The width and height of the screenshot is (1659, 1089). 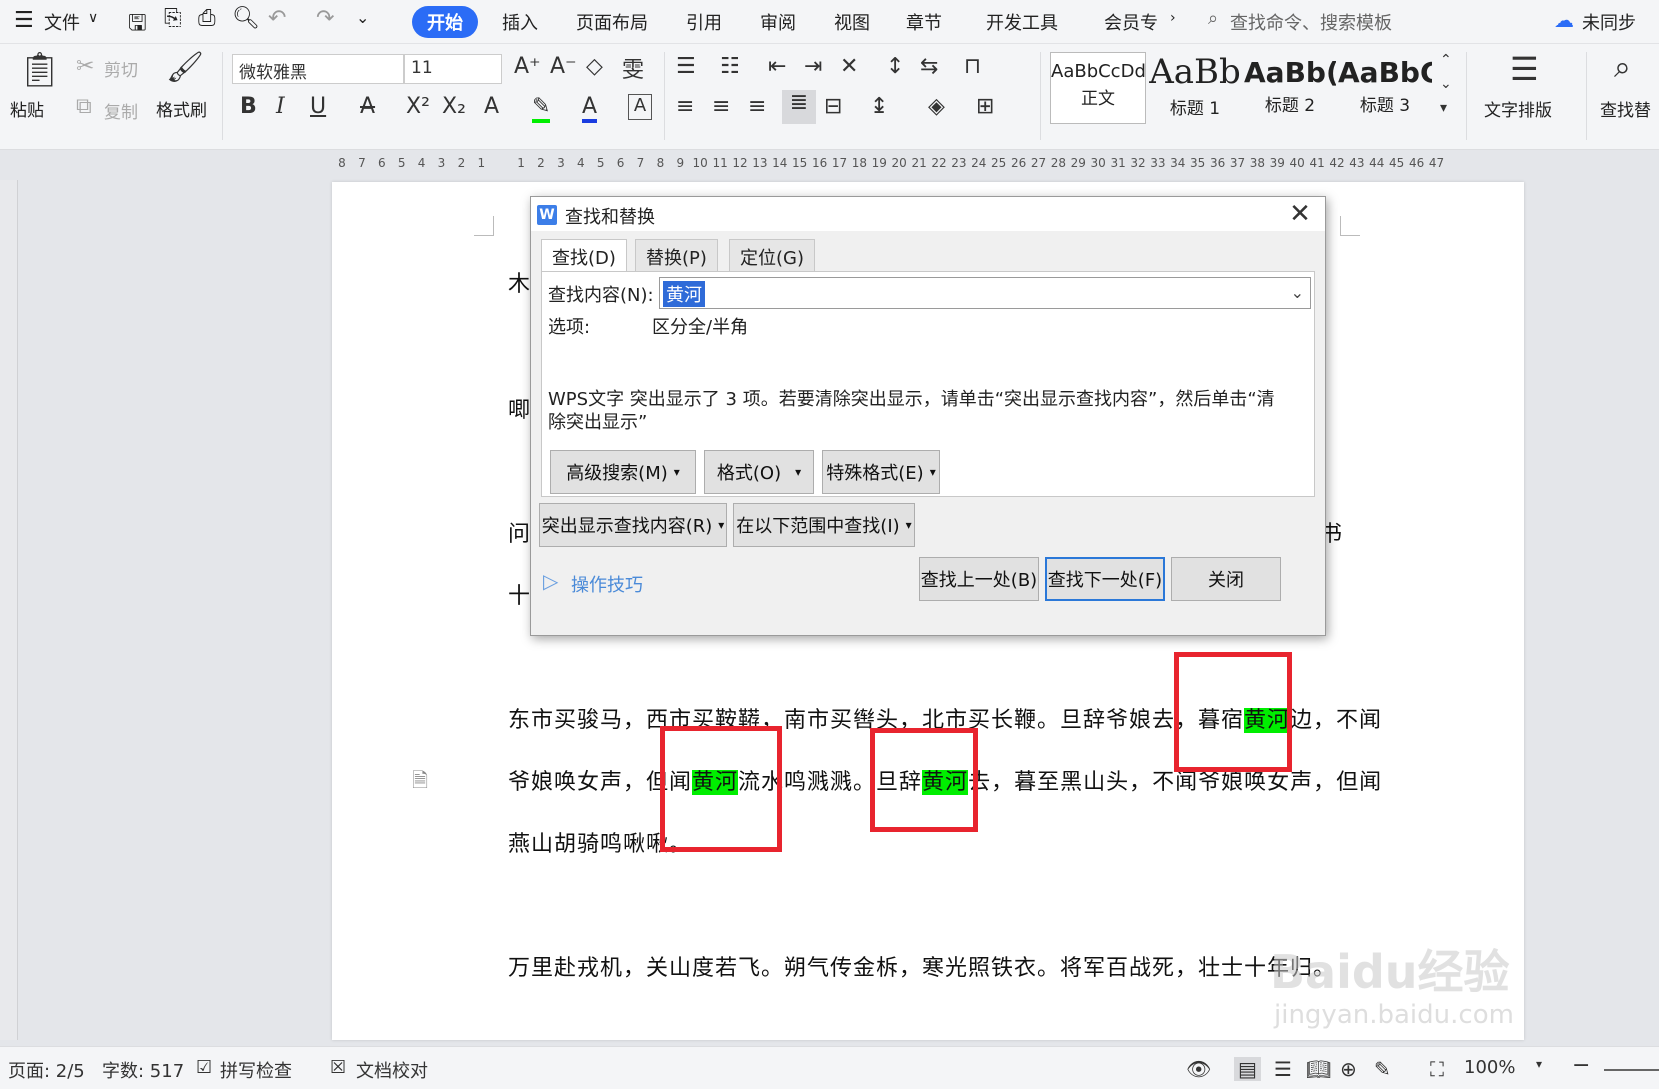 What do you see at coordinates (1385, 88) in the screenshot?
I see `style-heading-3: AaBbC 标题 3` at bounding box center [1385, 88].